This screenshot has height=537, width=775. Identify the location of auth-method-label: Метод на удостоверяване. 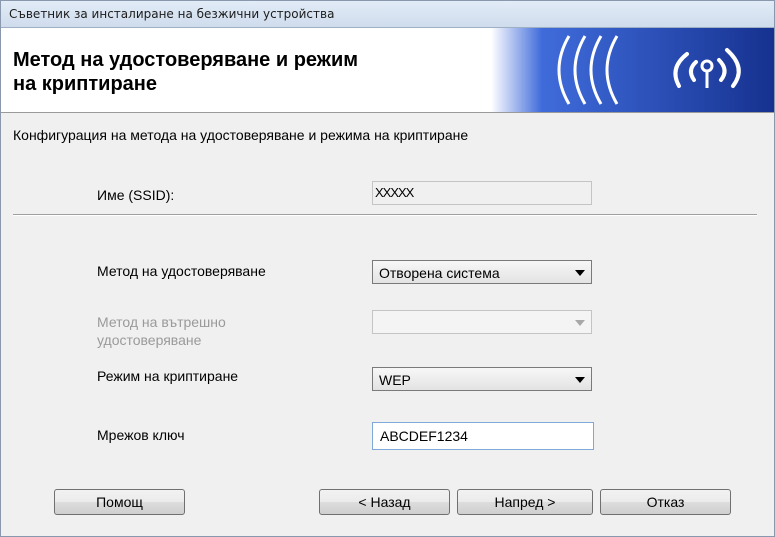
(181, 271).